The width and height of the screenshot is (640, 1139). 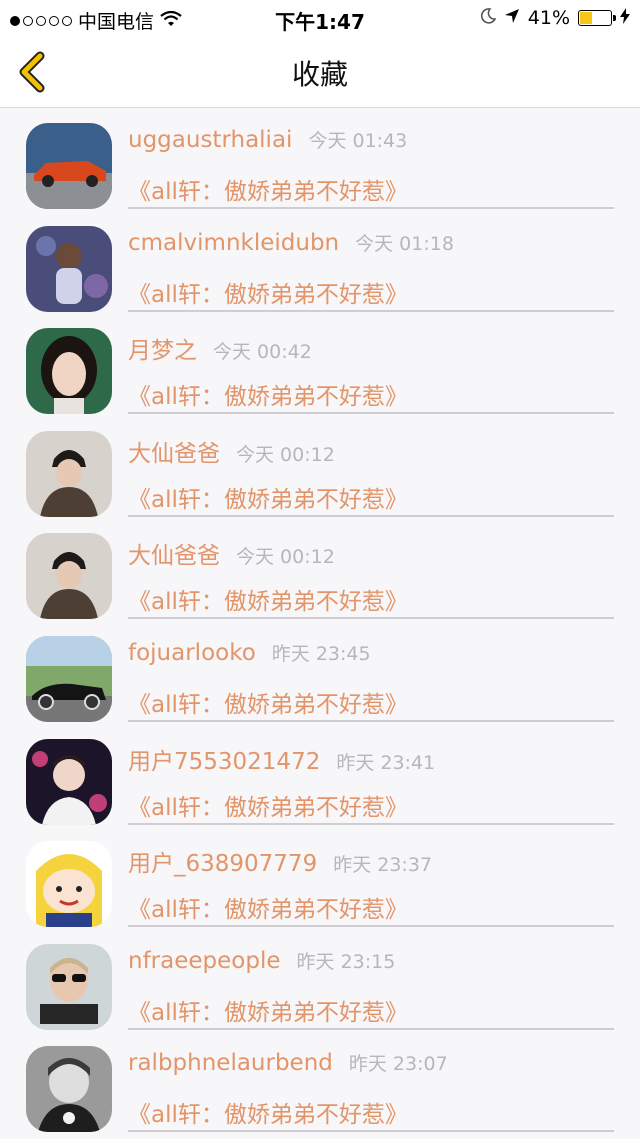 I want to click on item-time: 昨天 23:15, so click(x=346, y=961).